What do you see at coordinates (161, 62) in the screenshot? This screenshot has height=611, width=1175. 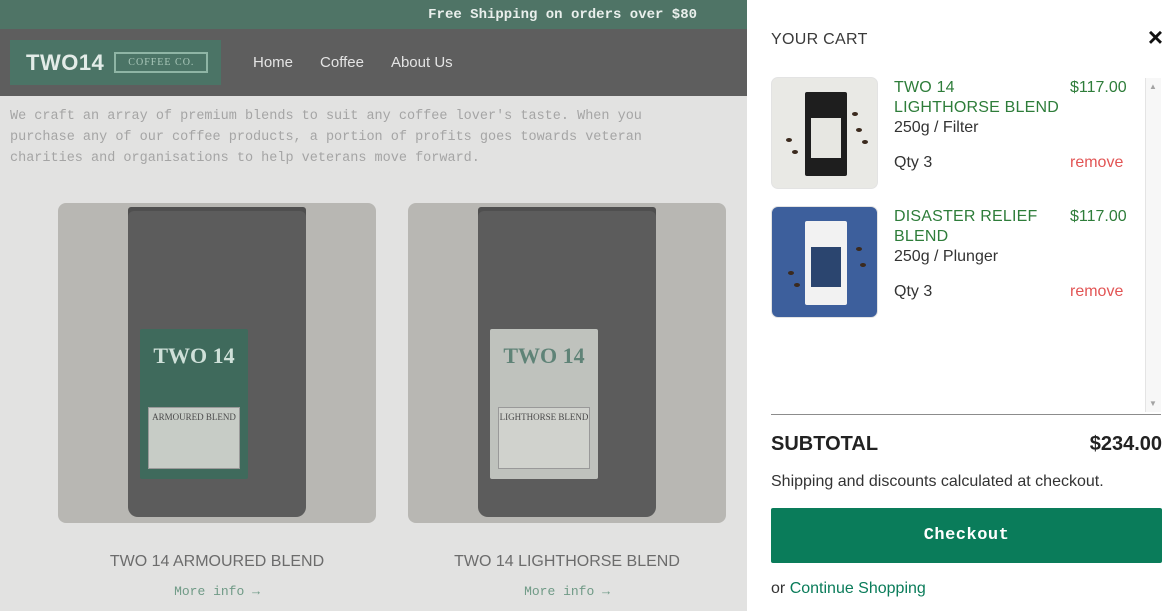 I see `logo-sub: COFFEE CO.` at bounding box center [161, 62].